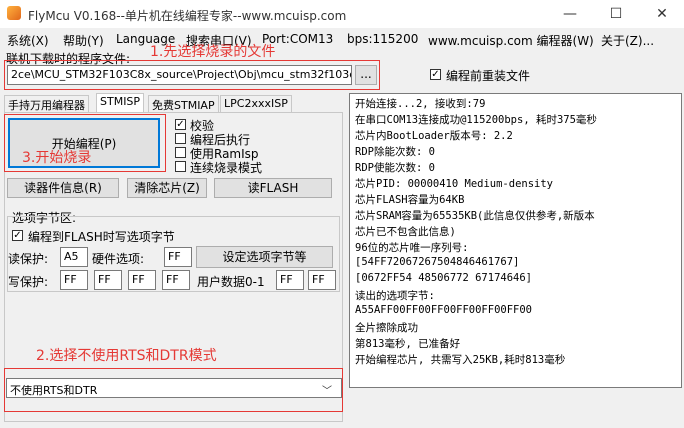  Describe the element at coordinates (405, 232) in the screenshot. I see `log-line: 芯片已不包含此信息)` at that location.